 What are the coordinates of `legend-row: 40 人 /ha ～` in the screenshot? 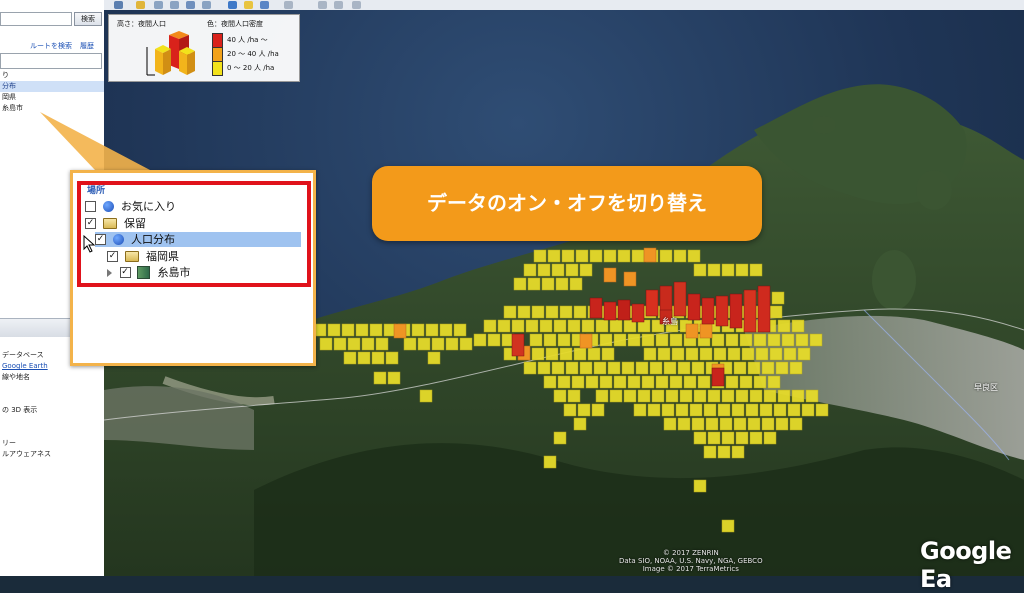 It's located at (247, 40).